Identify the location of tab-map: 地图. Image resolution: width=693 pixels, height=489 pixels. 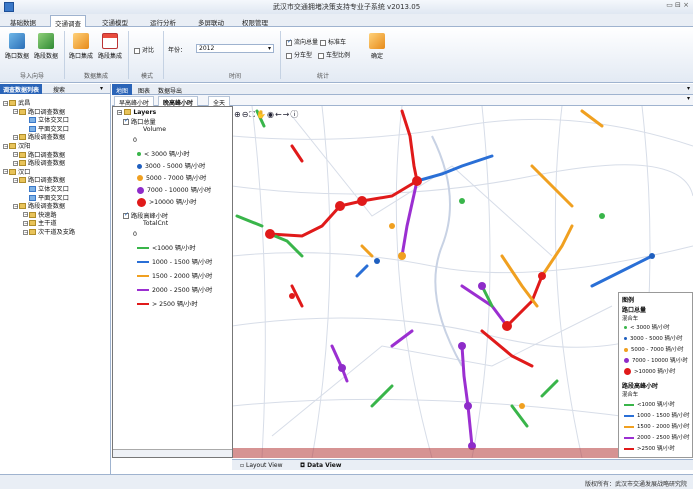
(122, 89).